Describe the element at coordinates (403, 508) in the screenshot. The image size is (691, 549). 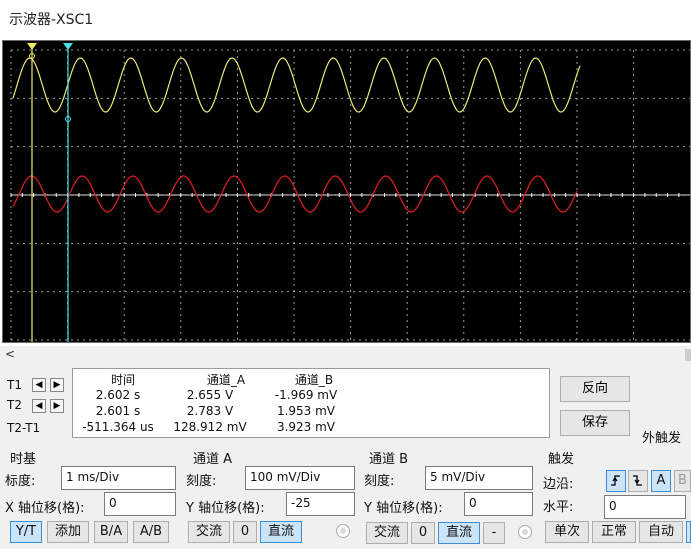
I see `channel-b-ypos-label: Y 轴位移(格):` at that location.